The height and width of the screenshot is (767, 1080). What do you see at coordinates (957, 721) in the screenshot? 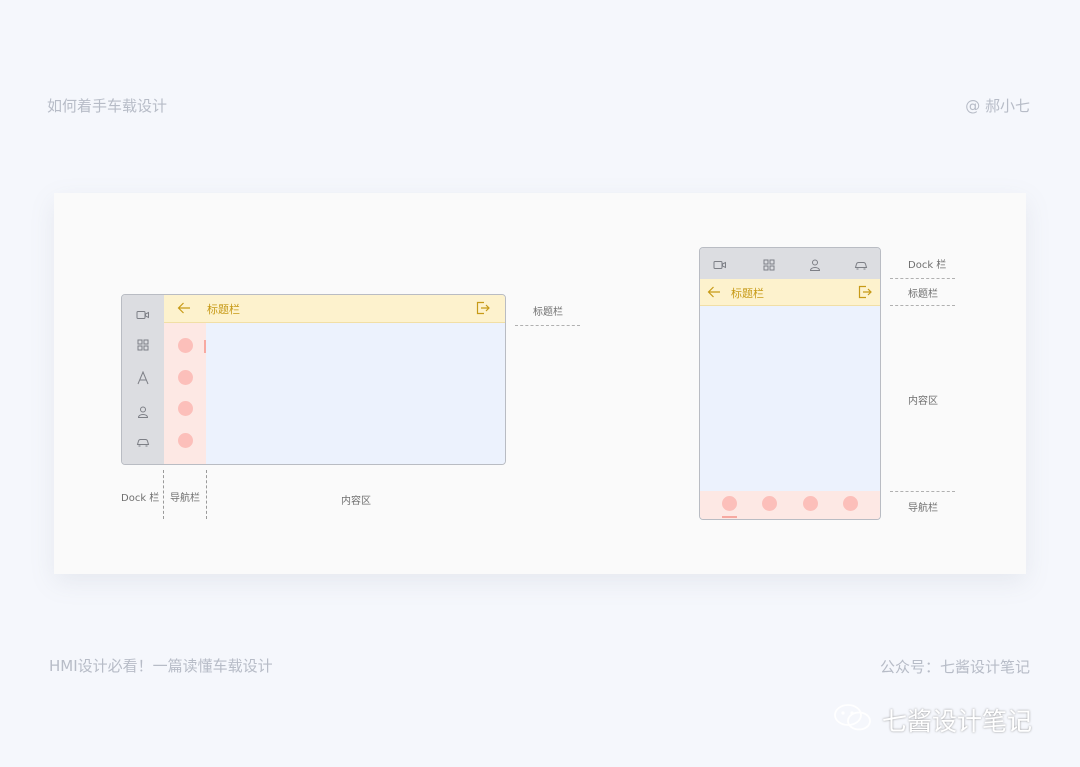
I see `watermark-text: 七酱设计笔记` at bounding box center [957, 721].